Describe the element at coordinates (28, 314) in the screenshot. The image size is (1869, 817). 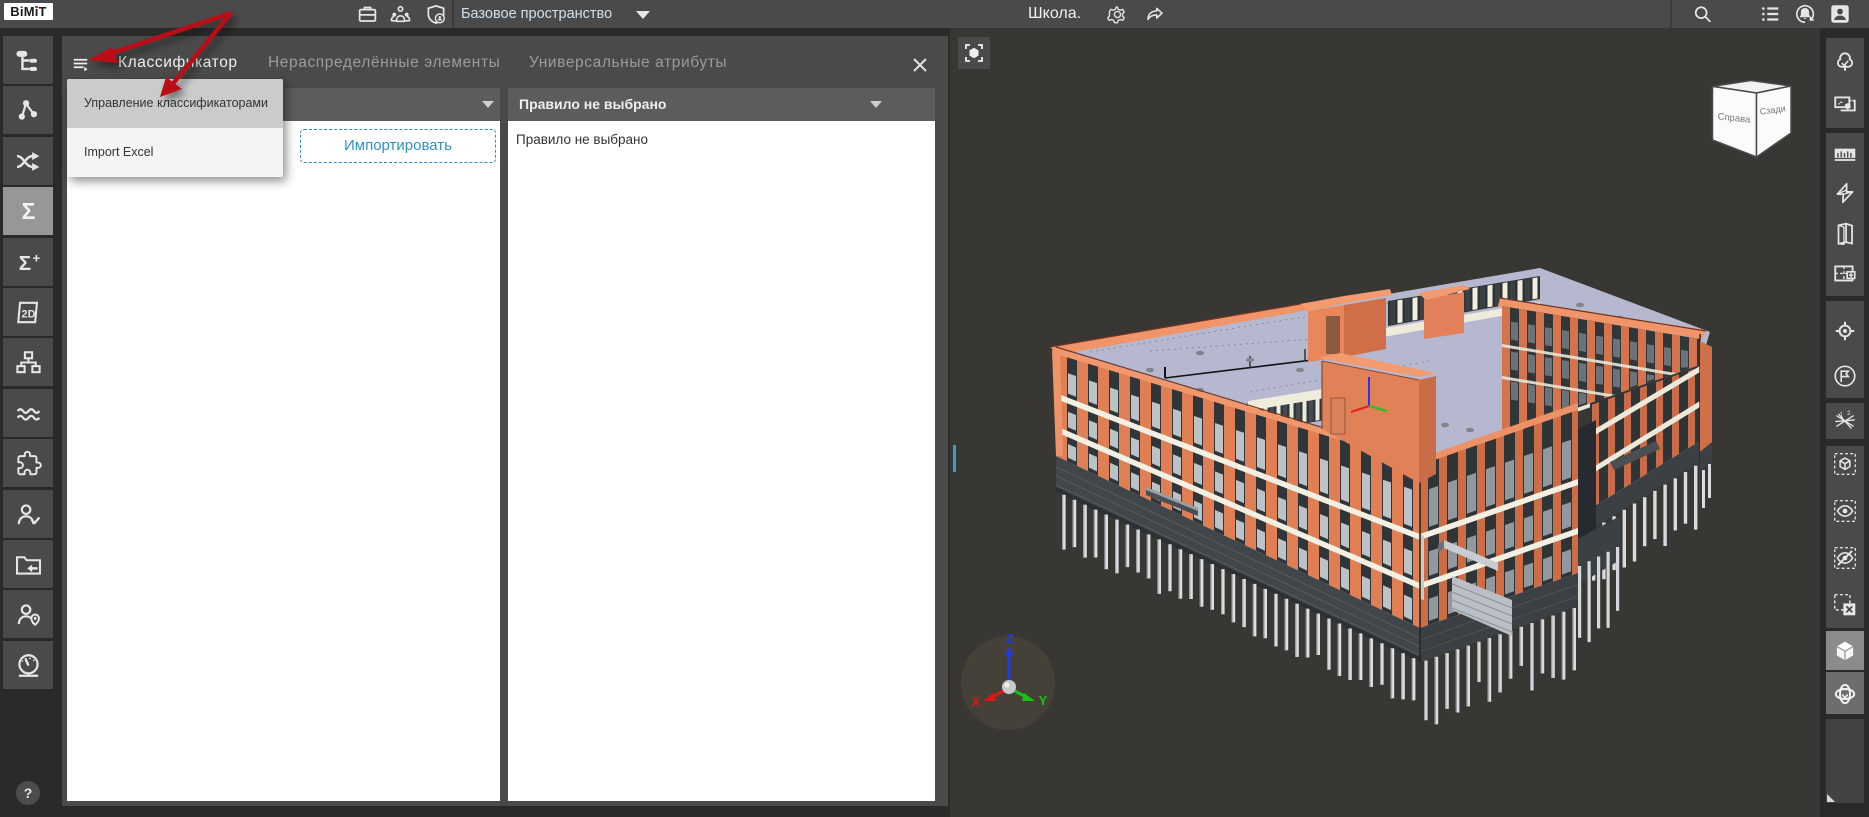
I see `svg-text: 2D` at that location.